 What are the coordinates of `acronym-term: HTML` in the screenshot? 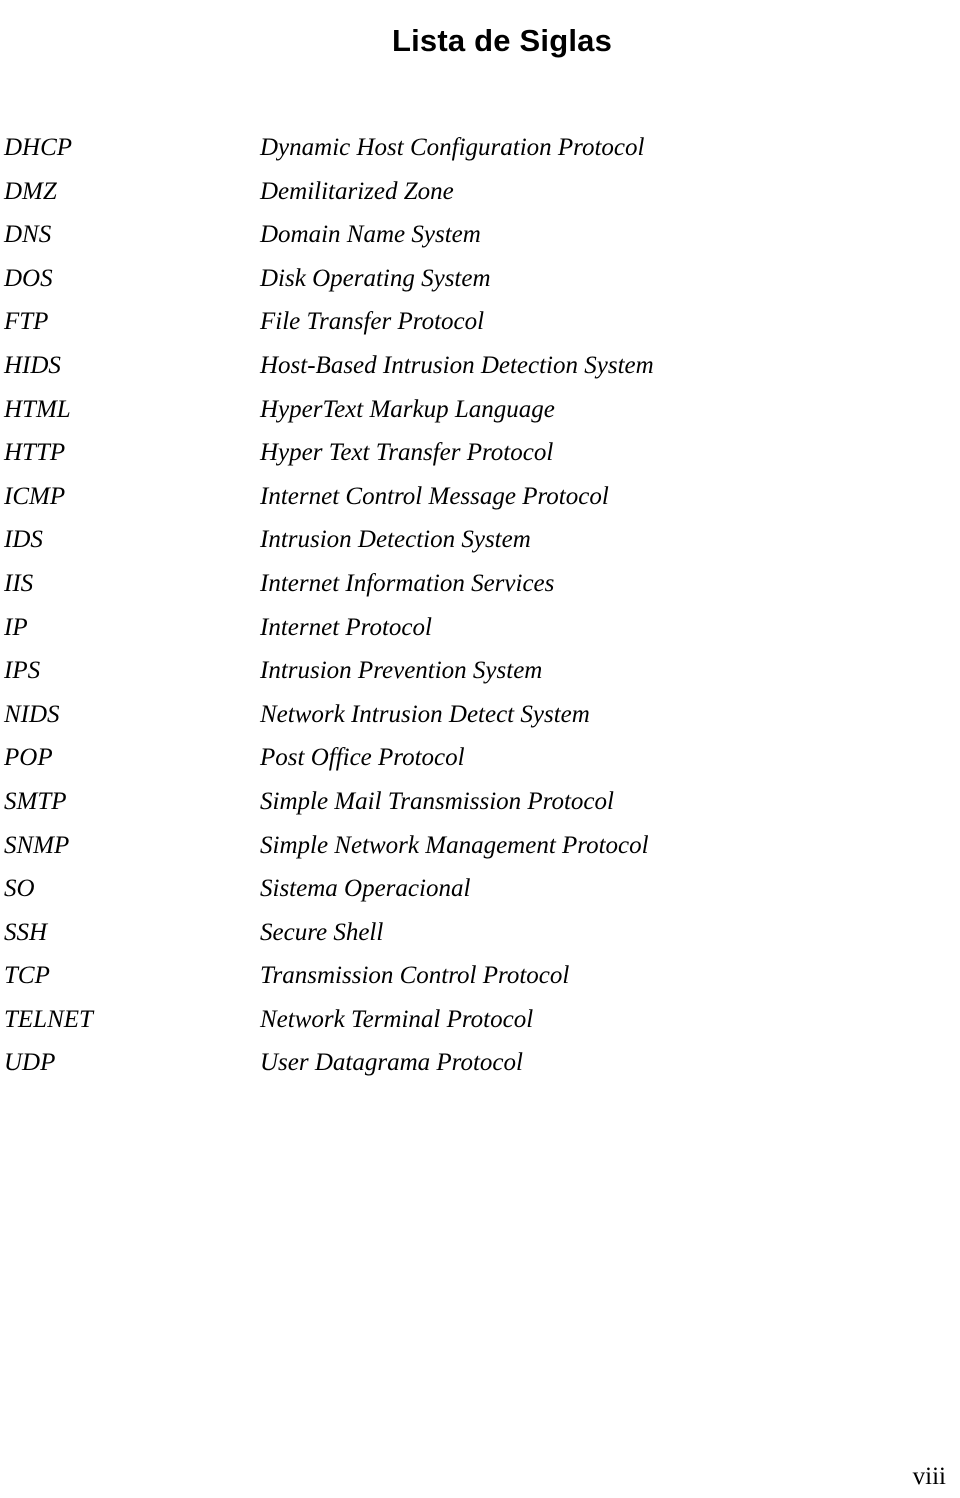 It's located at (37, 409).